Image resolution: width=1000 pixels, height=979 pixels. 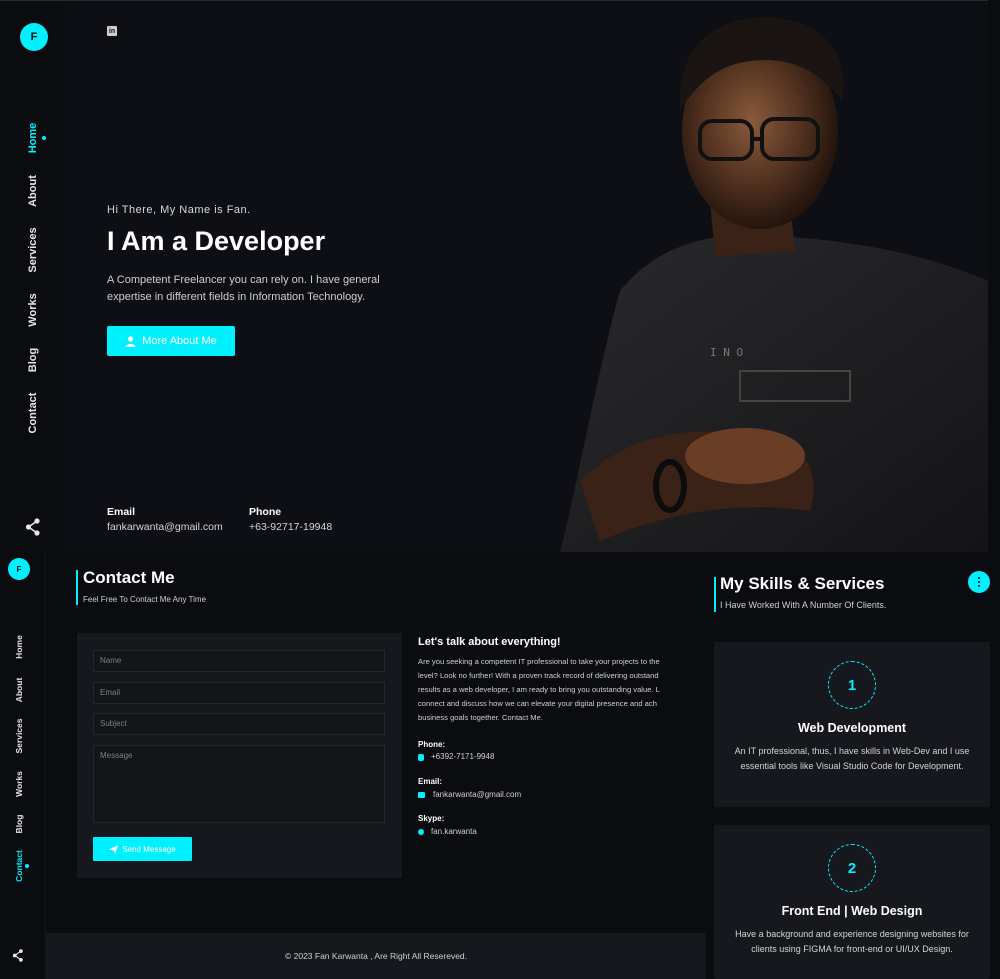 I want to click on send-message-label: Send Message, so click(x=149, y=849).